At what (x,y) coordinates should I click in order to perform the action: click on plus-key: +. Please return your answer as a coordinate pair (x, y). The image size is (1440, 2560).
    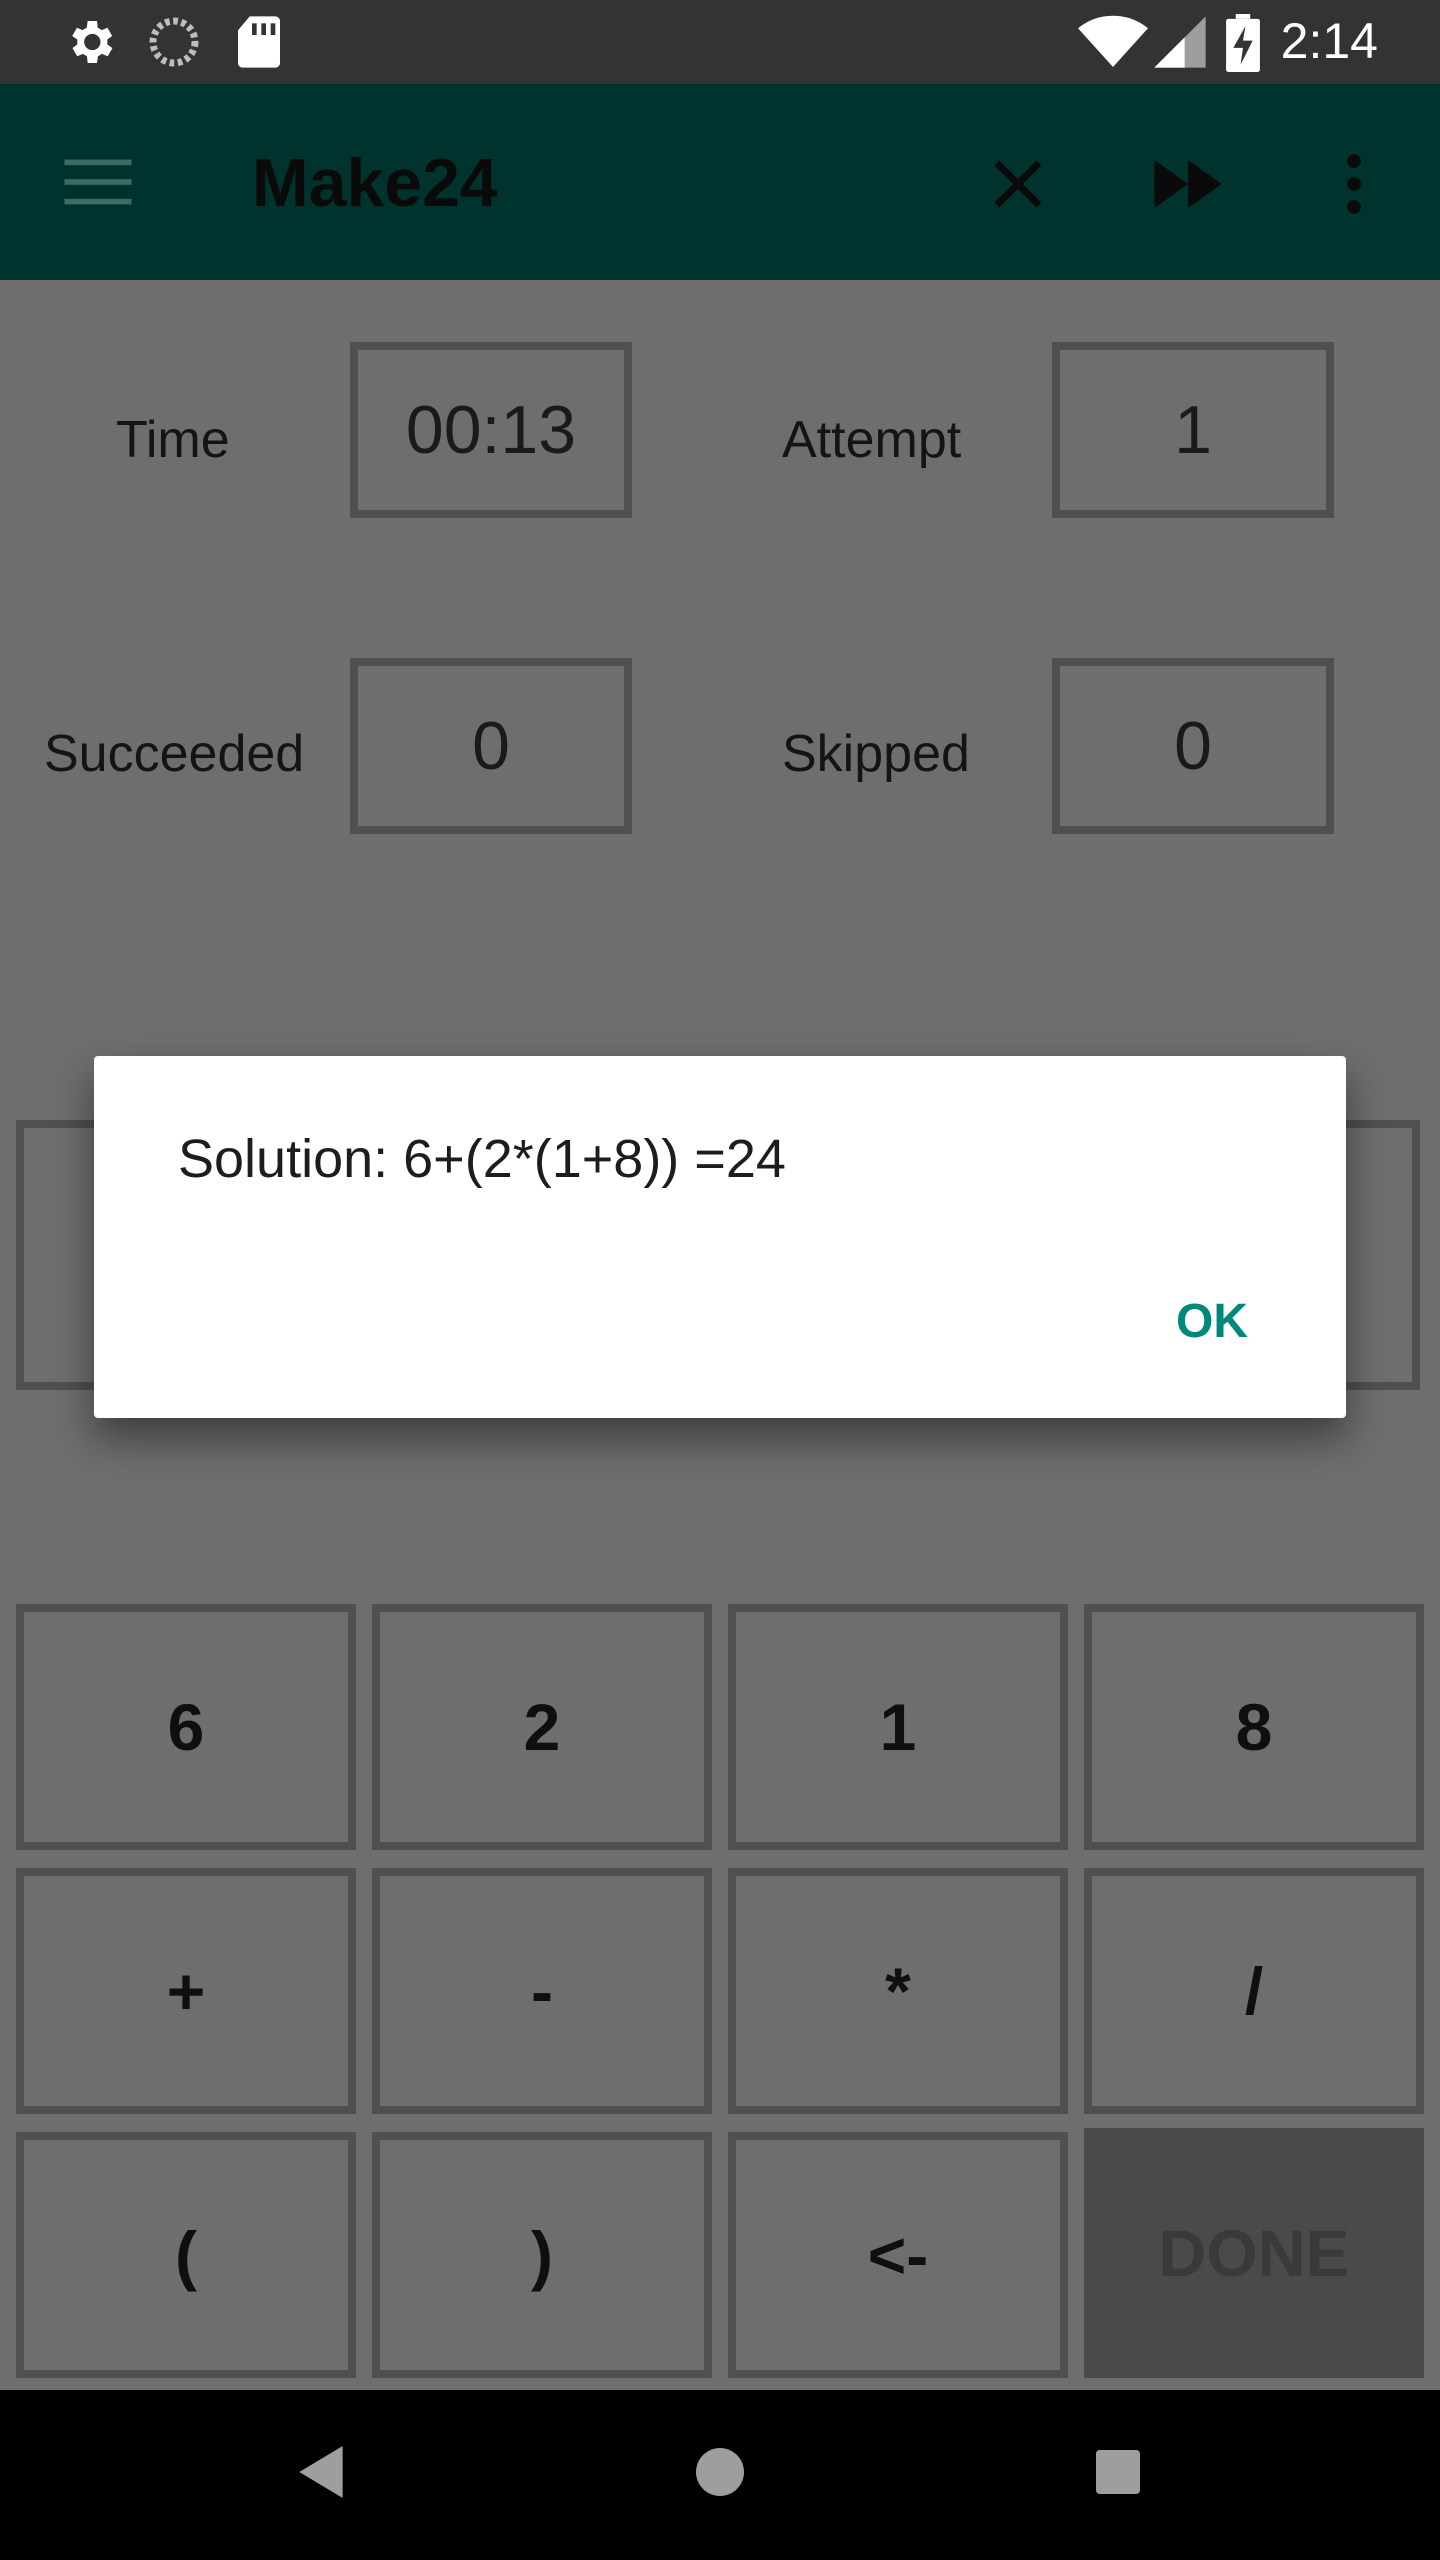
    Looking at the image, I should click on (186, 1991).